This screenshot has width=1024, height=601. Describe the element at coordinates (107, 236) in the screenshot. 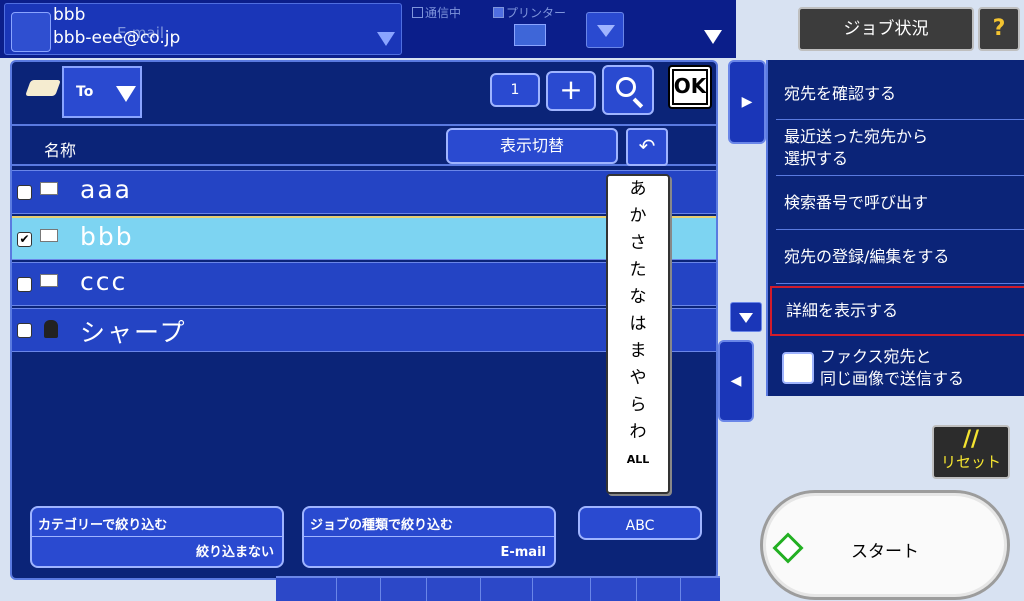

I see `entry-name: bbb` at that location.